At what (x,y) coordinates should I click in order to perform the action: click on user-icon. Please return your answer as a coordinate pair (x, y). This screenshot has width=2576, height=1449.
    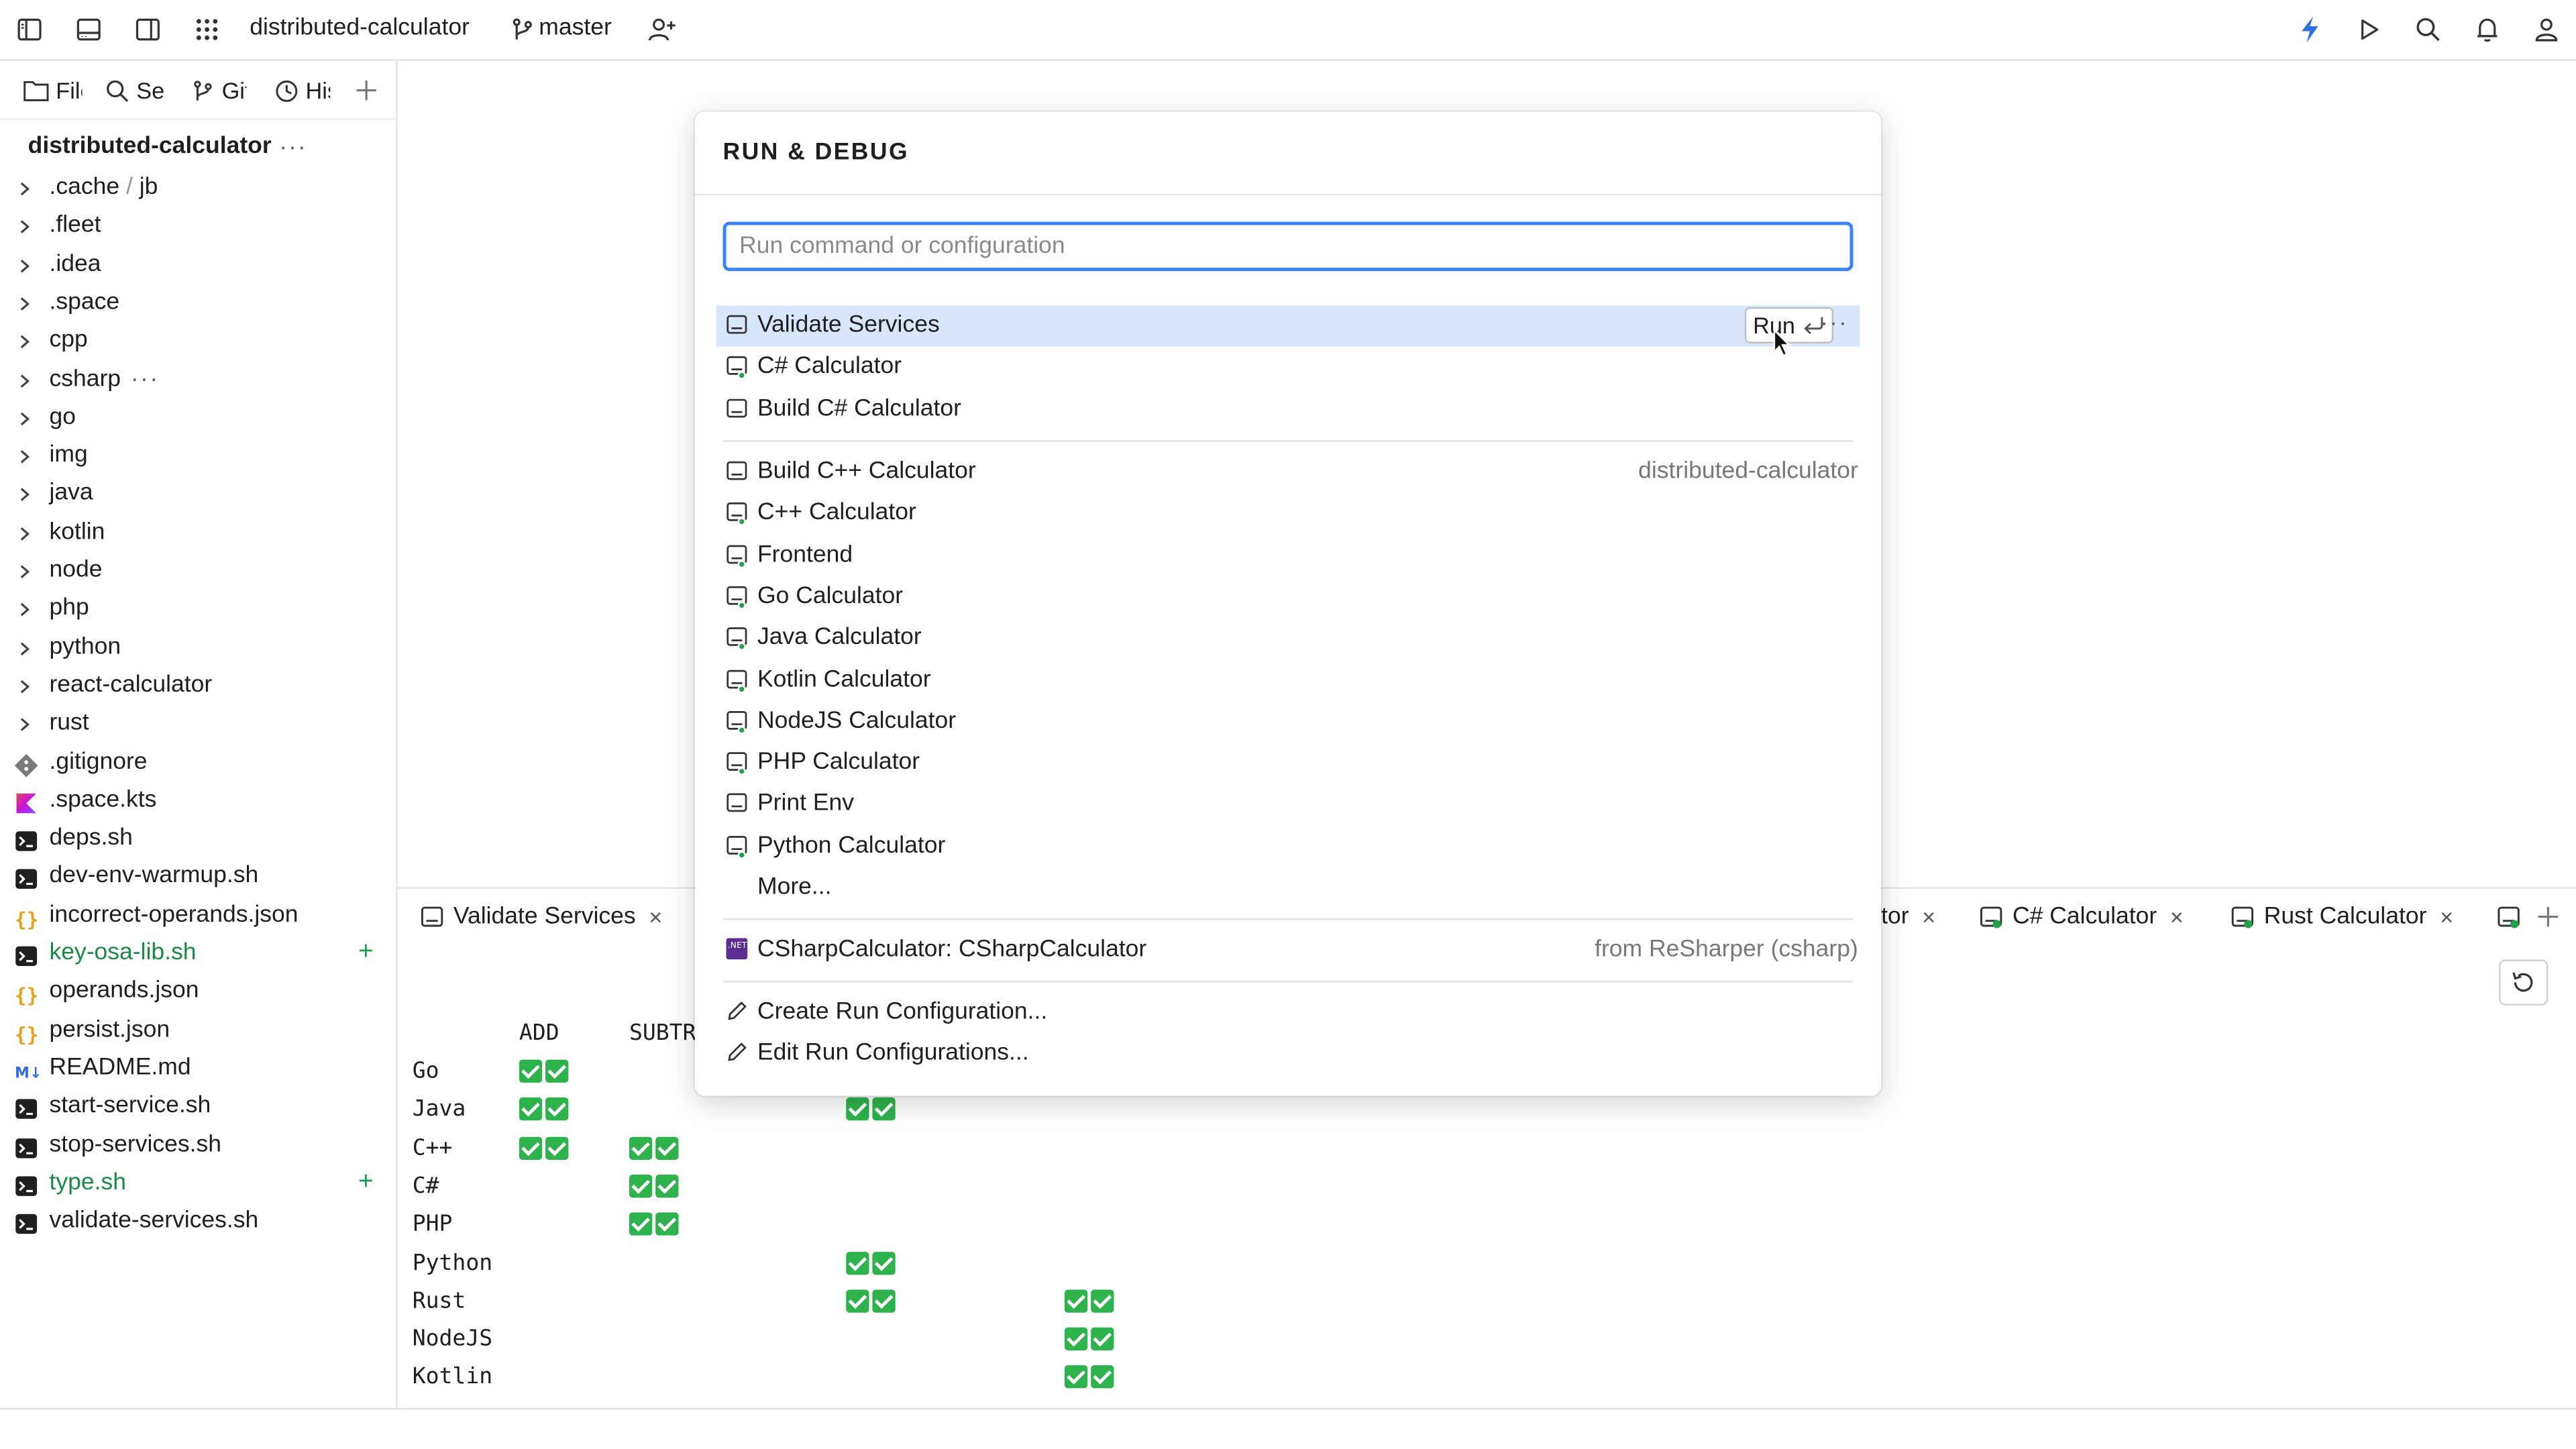
    Looking at the image, I should click on (2546, 29).